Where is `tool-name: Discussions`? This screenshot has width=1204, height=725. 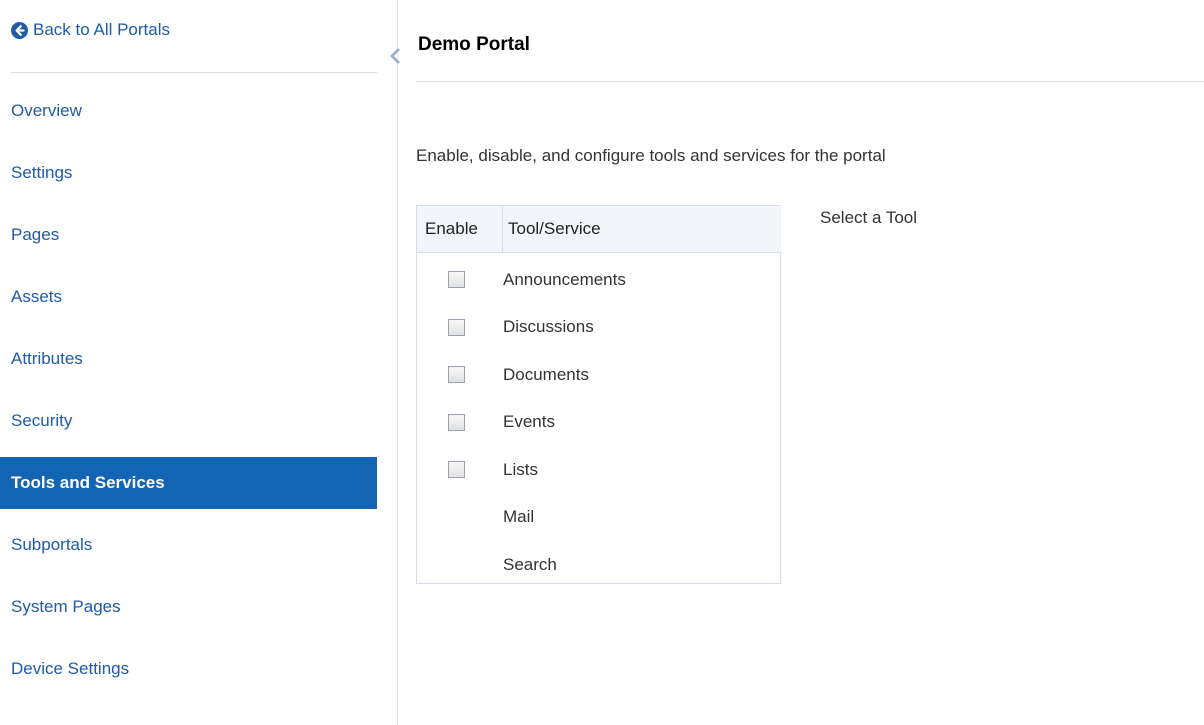 tool-name: Discussions is located at coordinates (548, 327).